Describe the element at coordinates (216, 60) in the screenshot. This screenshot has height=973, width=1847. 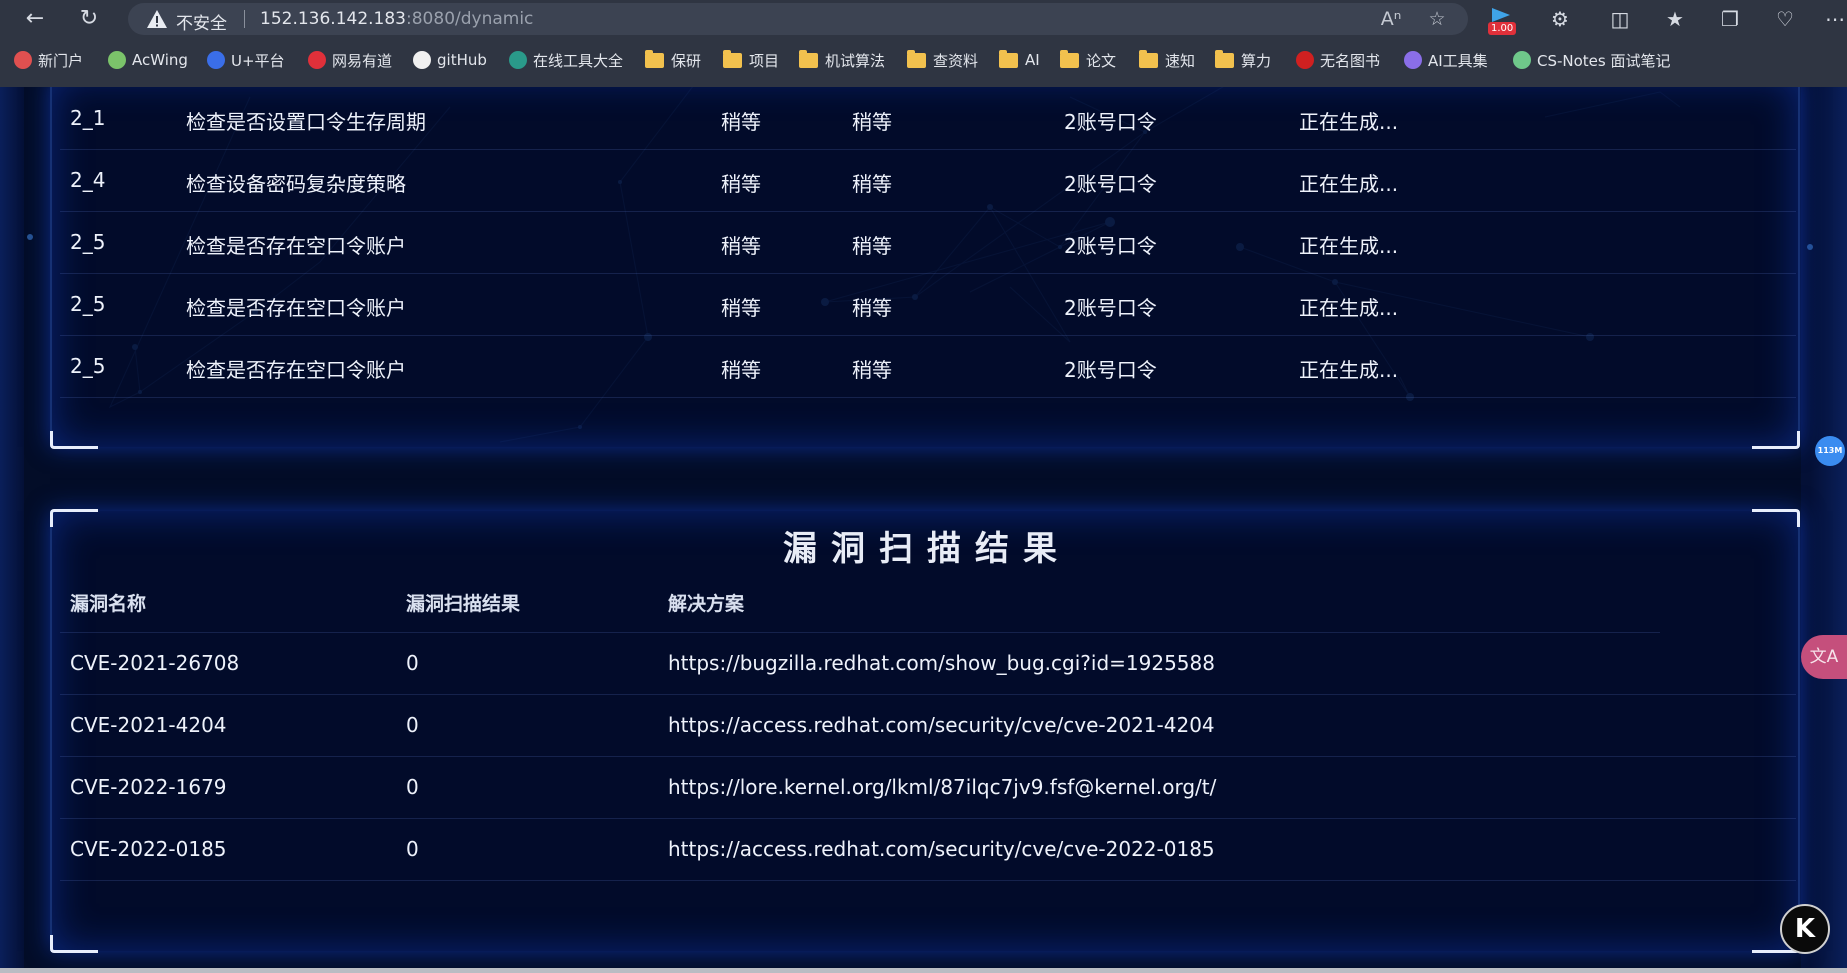
I see `uplus-icon` at that location.